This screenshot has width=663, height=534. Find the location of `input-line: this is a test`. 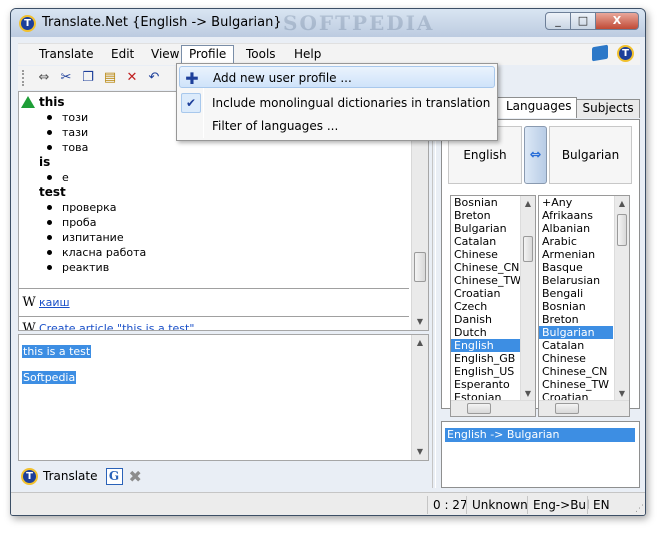

input-line: this is a test is located at coordinates (57, 351).